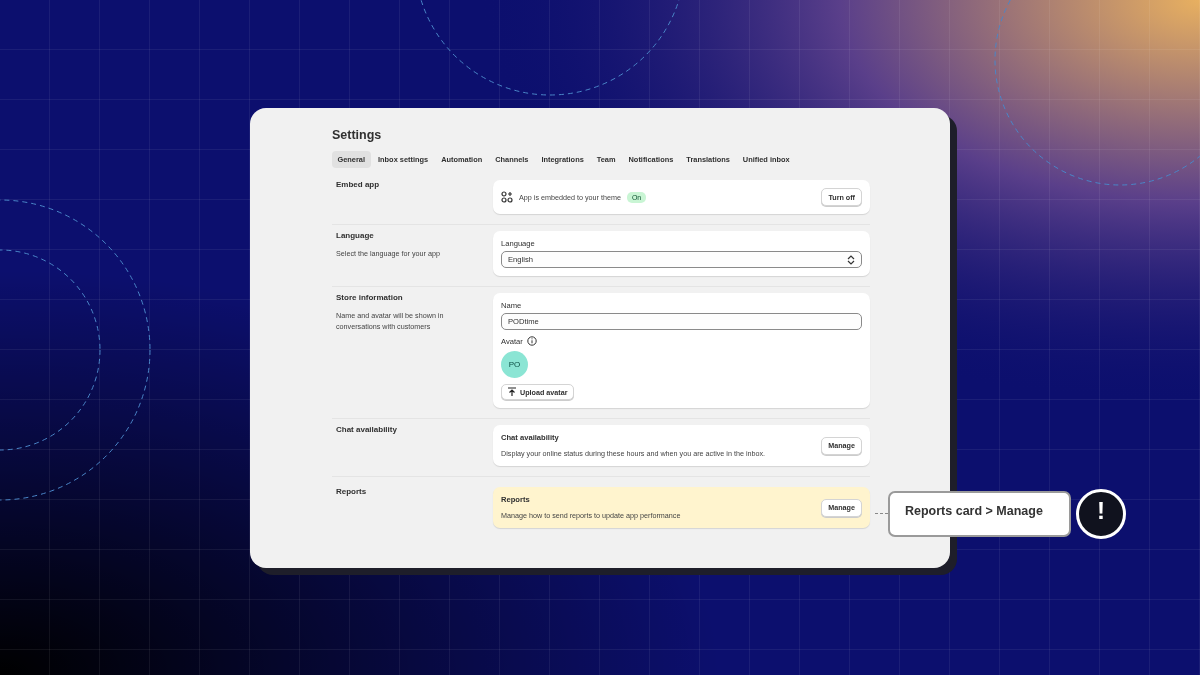  Describe the element at coordinates (370, 297) in the screenshot. I see `section-heading: Store information` at that location.